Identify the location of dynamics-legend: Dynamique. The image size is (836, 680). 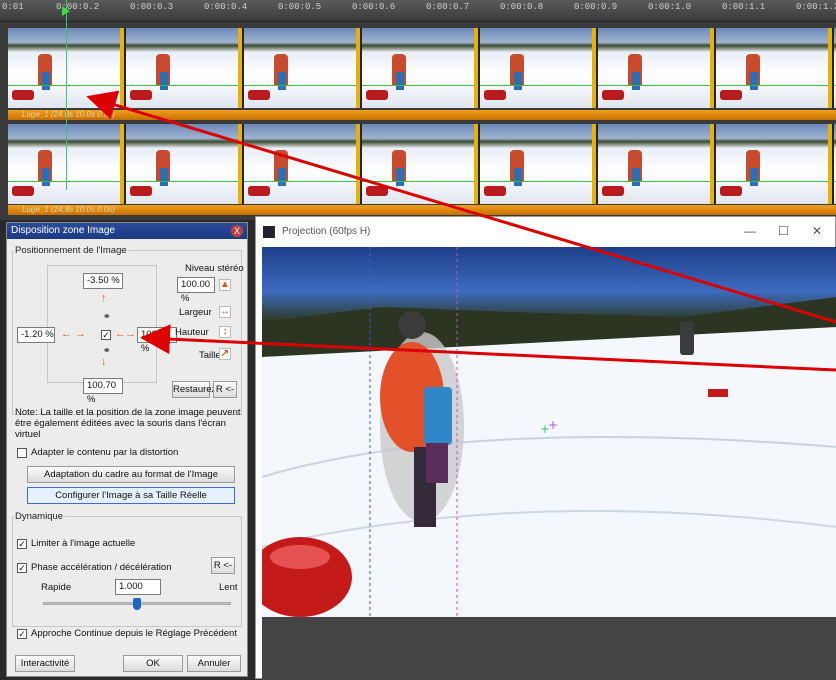
(39, 516).